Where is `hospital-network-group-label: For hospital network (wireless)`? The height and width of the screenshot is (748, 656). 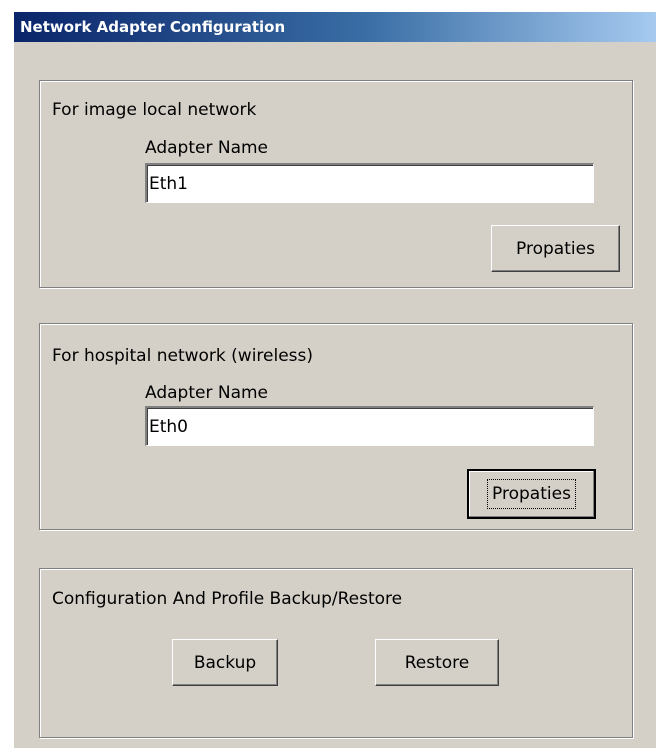 hospital-network-group-label: For hospital network (wireless) is located at coordinates (183, 356).